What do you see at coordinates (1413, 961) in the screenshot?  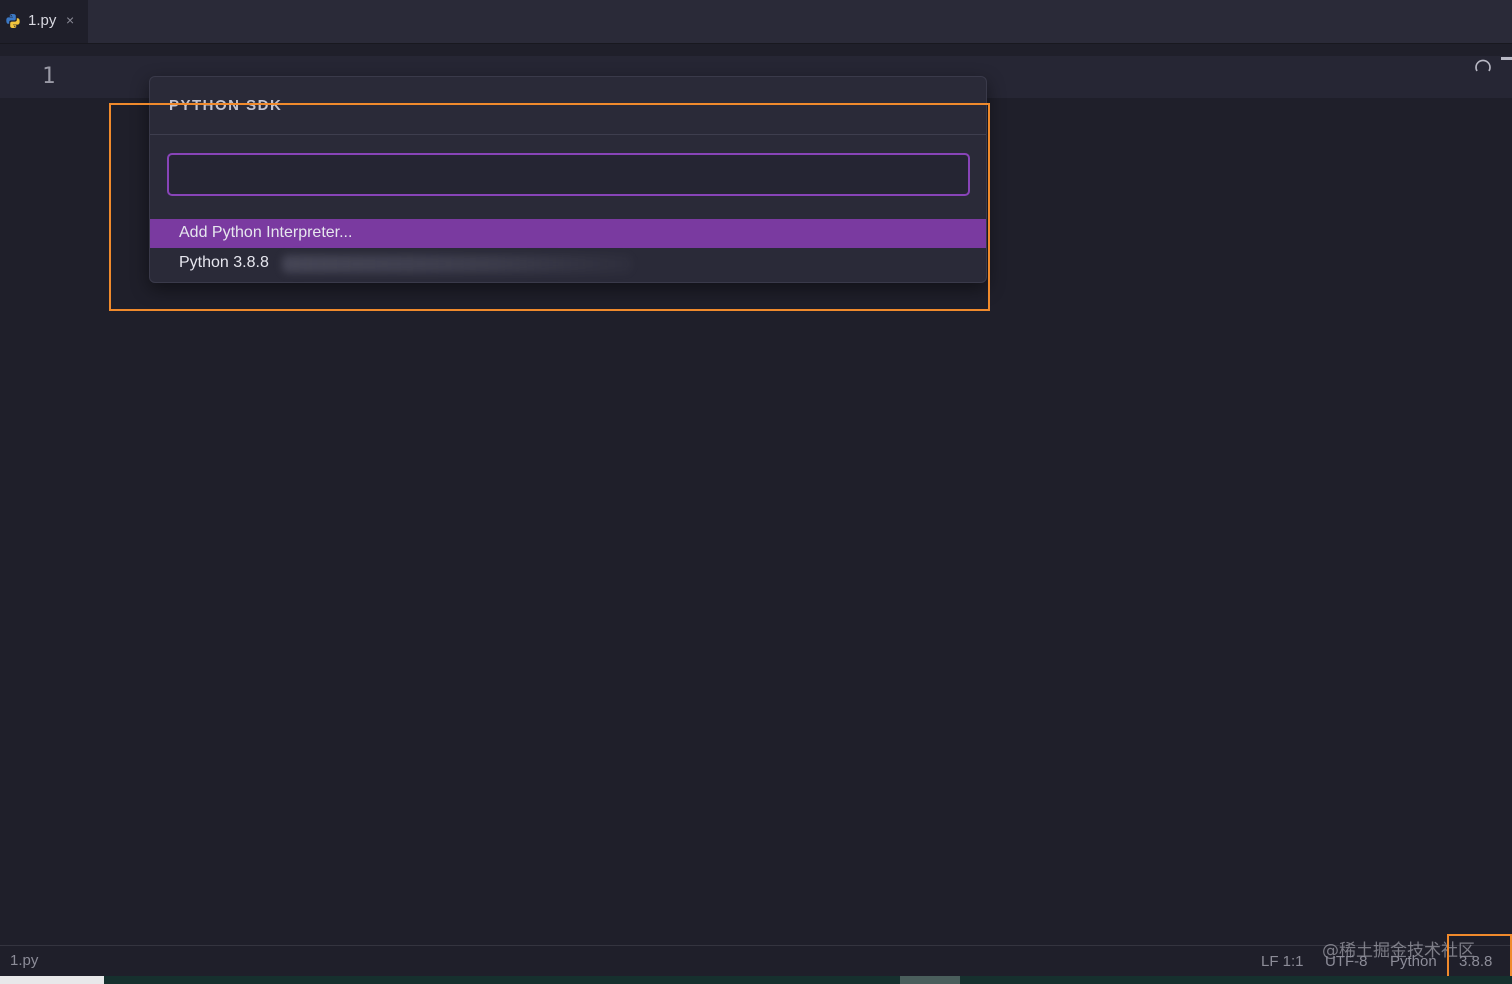 I see `status-language: Python` at bounding box center [1413, 961].